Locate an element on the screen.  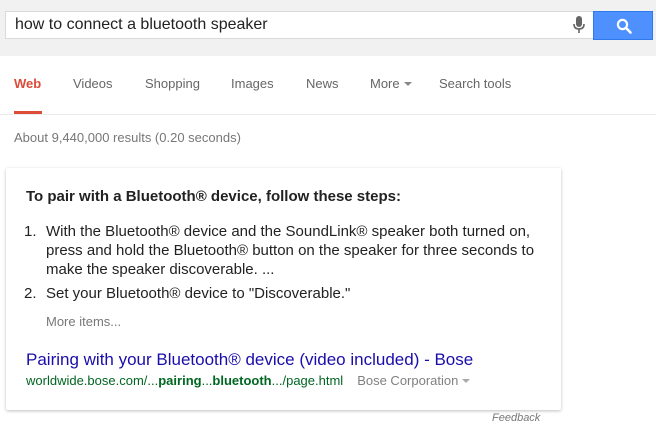
tab-web: Web is located at coordinates (27, 83).